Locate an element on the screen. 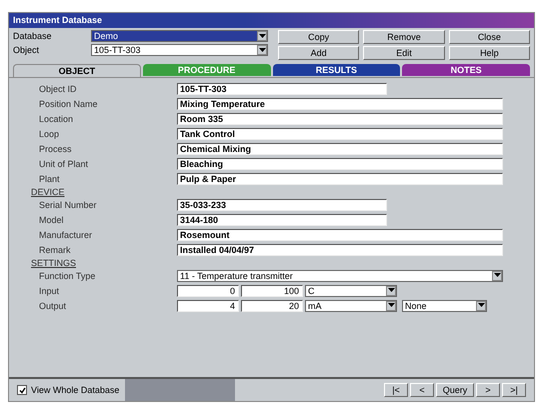  nav-button: > is located at coordinates (488, 390).